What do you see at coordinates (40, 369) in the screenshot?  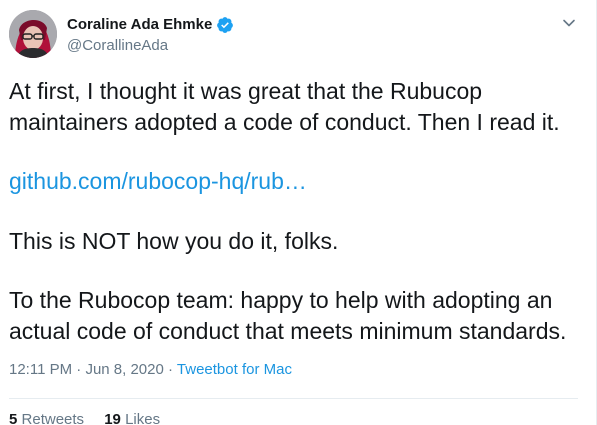 I see `tweet-time: 12:11 PM` at bounding box center [40, 369].